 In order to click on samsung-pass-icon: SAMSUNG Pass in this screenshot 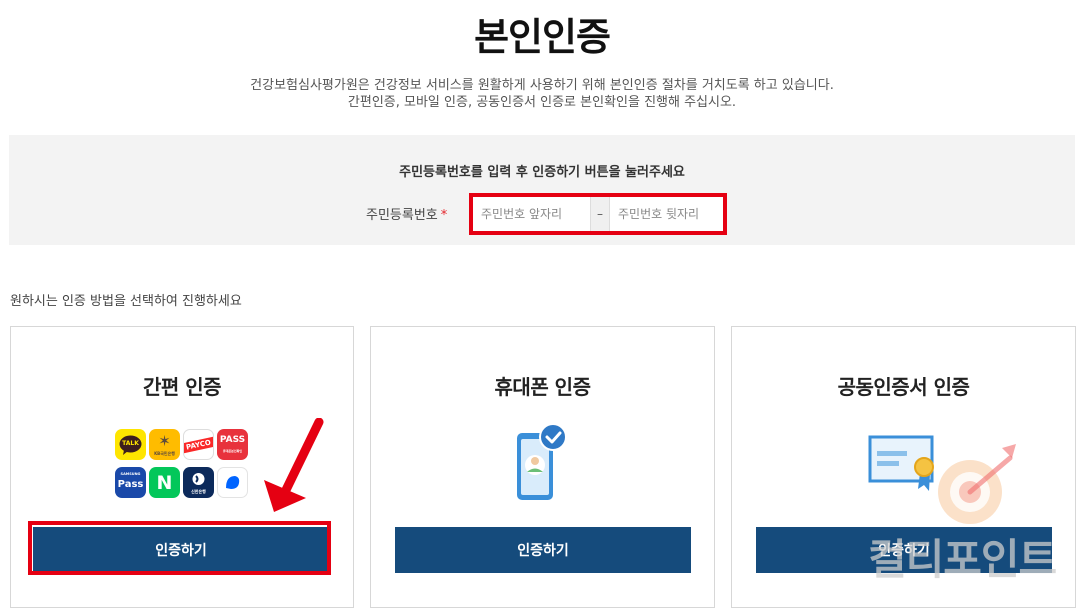, I will do `click(130, 482)`.